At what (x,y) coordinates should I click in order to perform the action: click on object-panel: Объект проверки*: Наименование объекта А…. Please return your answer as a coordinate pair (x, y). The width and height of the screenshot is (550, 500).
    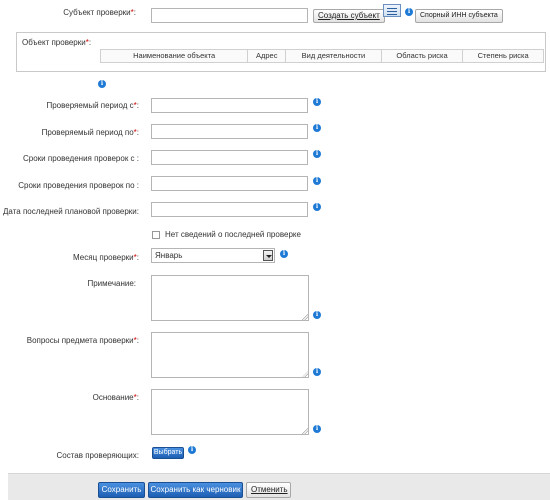
    Looking at the image, I should click on (281, 52).